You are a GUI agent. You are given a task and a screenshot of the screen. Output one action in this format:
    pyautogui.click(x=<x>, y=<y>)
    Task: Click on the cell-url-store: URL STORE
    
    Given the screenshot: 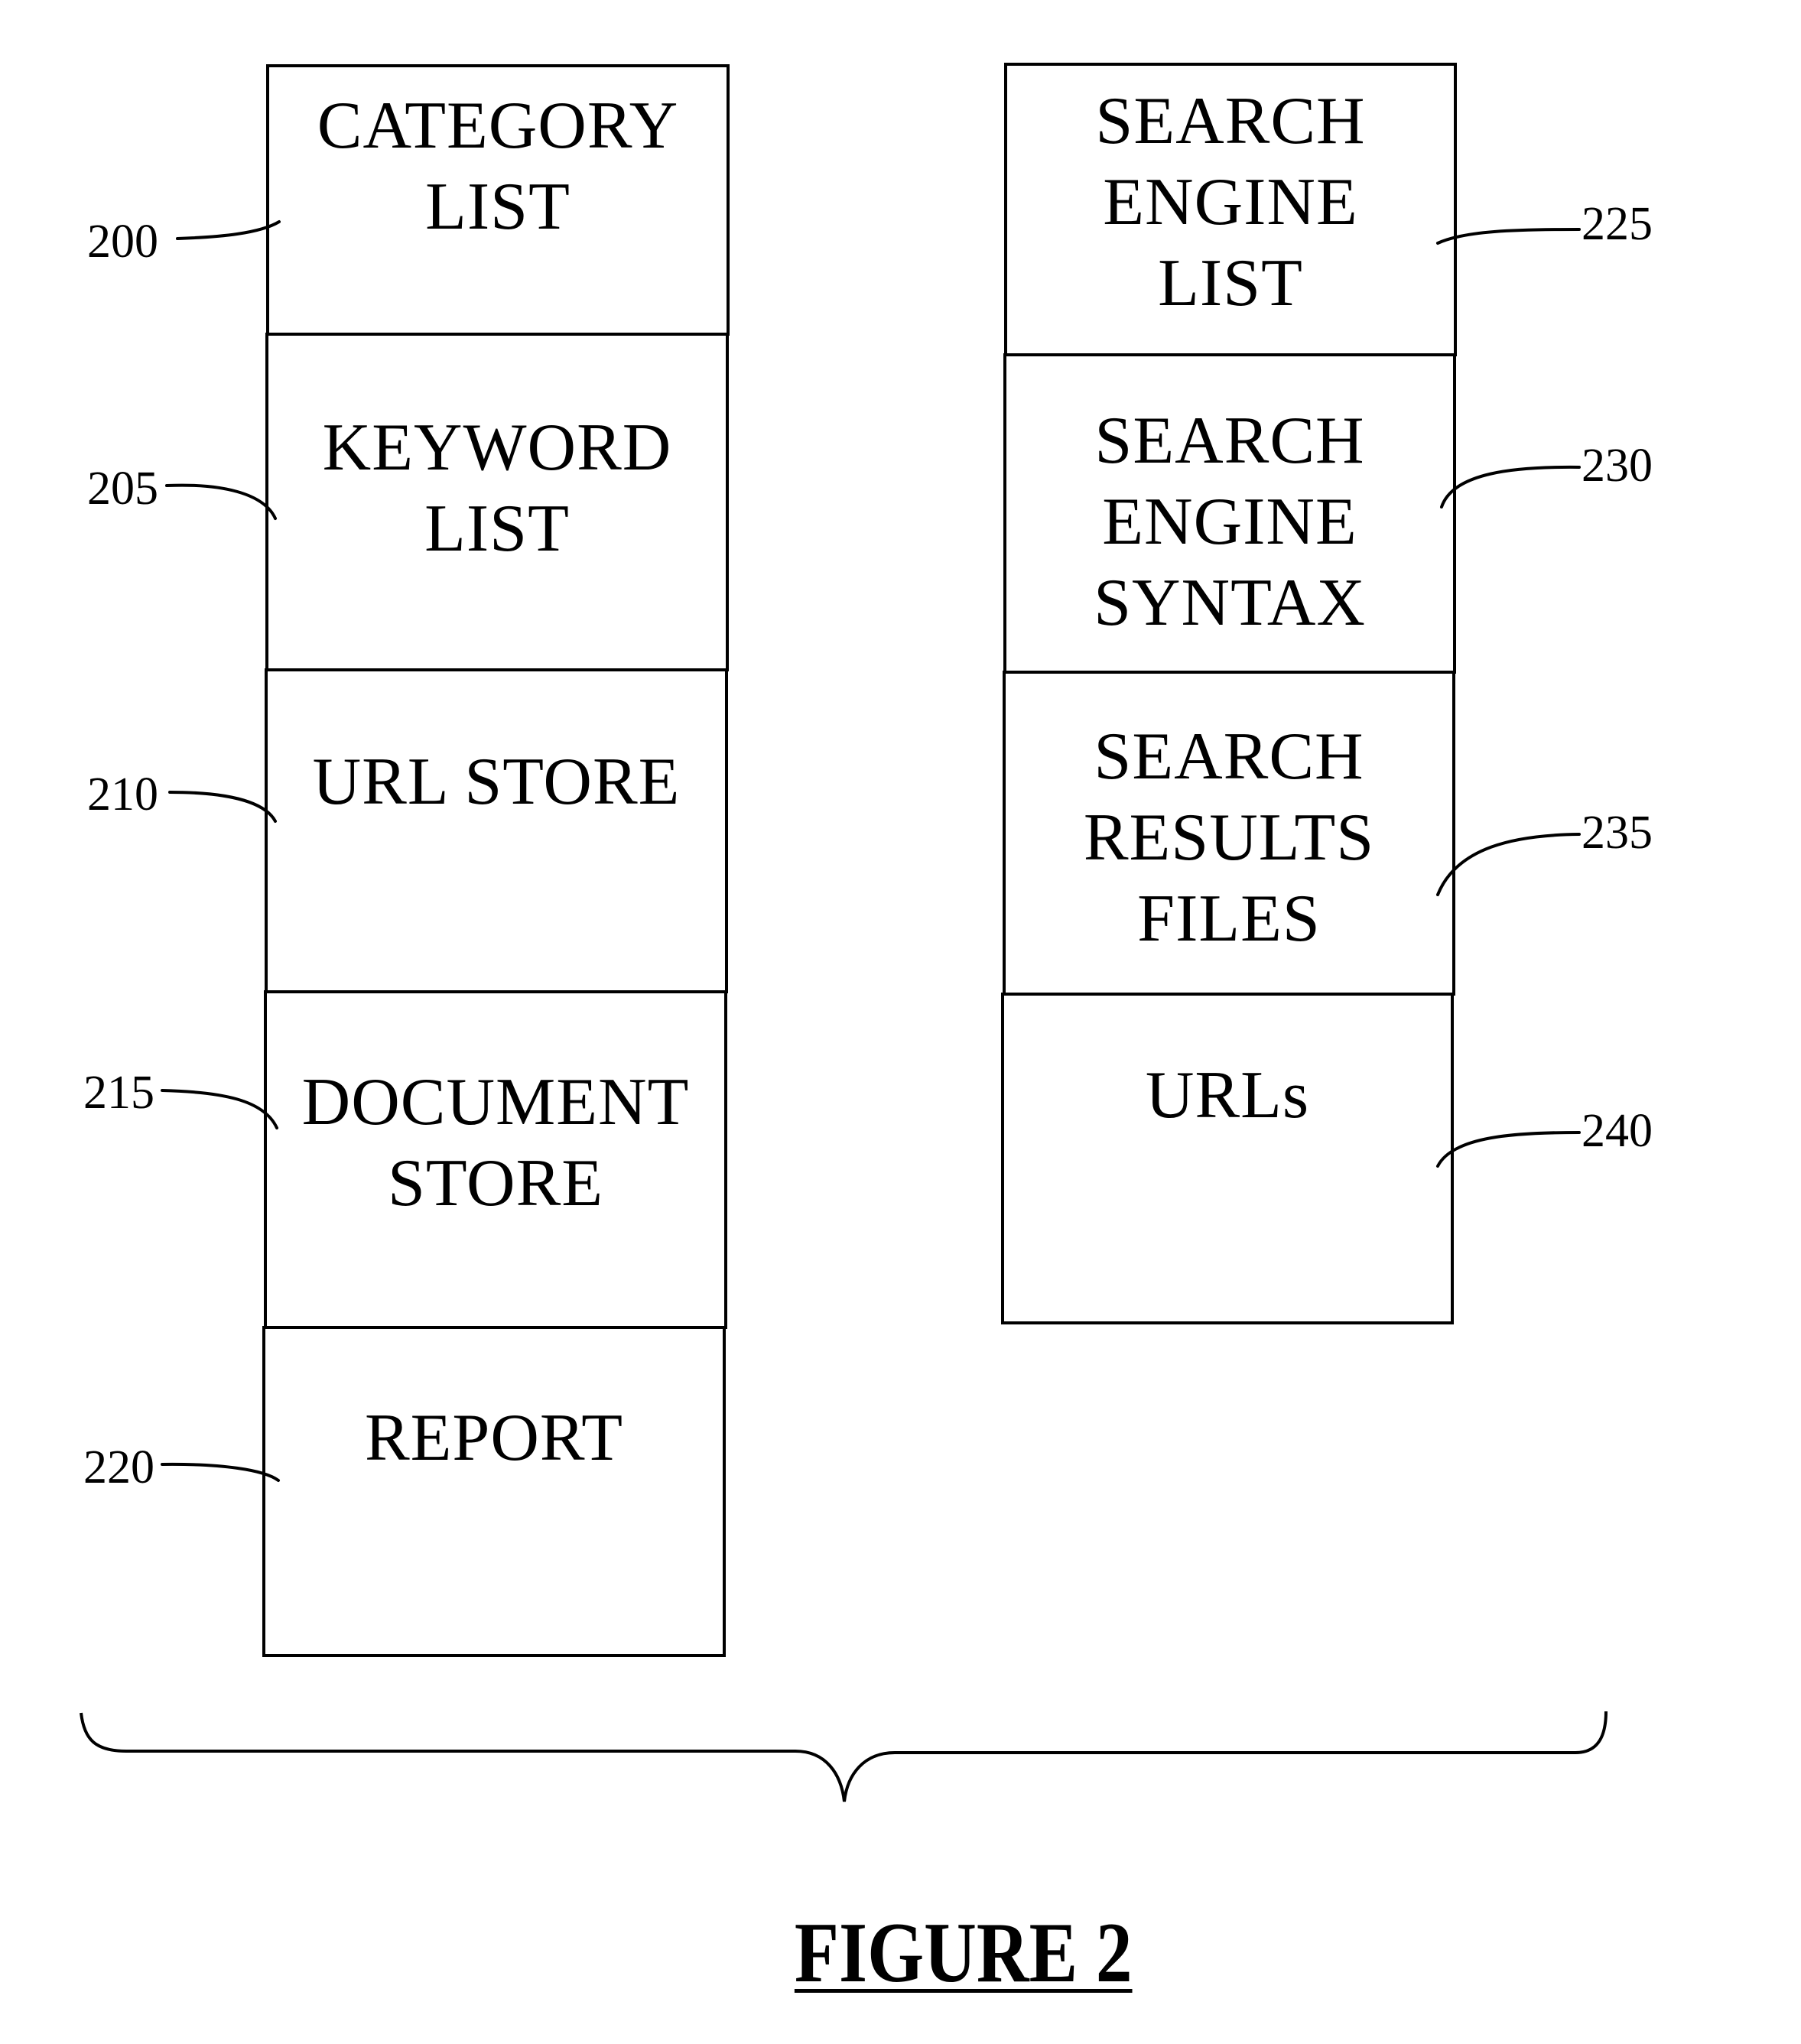 What is the action you would take?
    pyautogui.click(x=496, y=831)
    